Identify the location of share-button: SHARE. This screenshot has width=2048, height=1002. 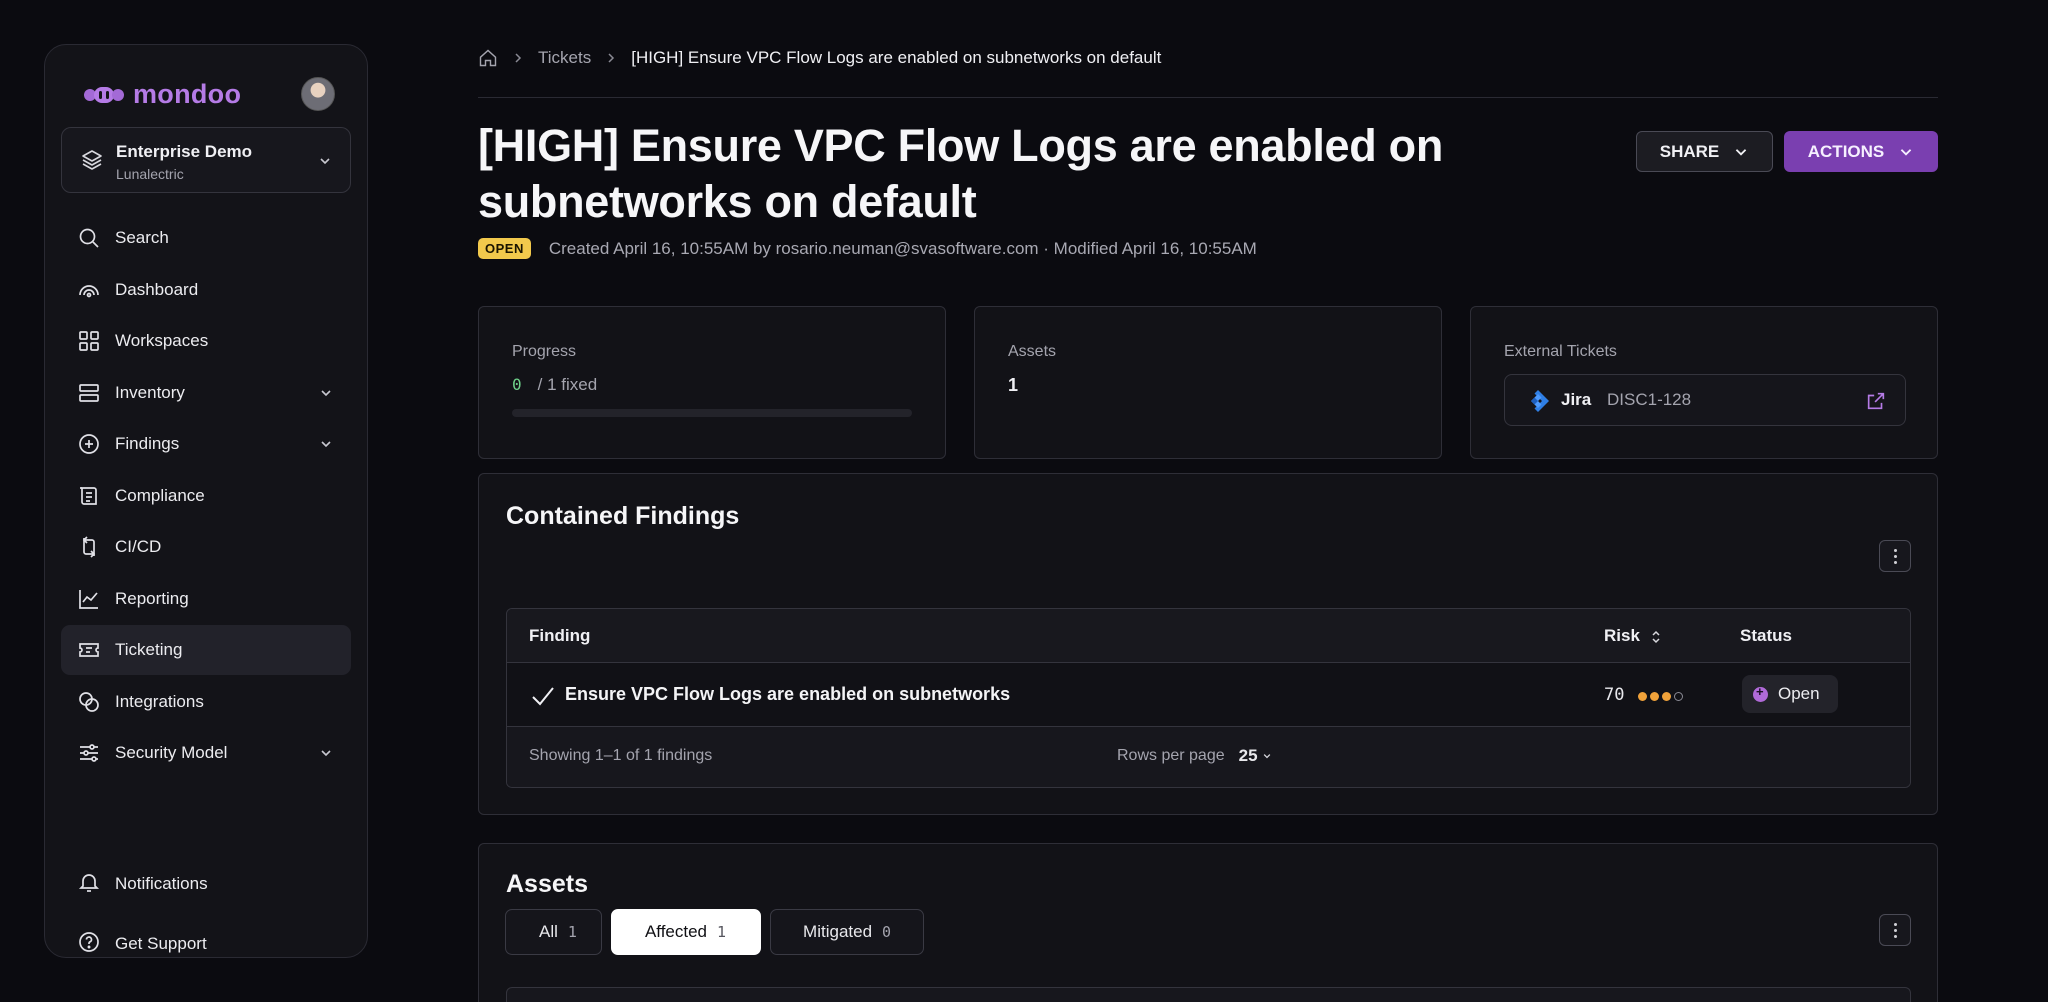
(1704, 151).